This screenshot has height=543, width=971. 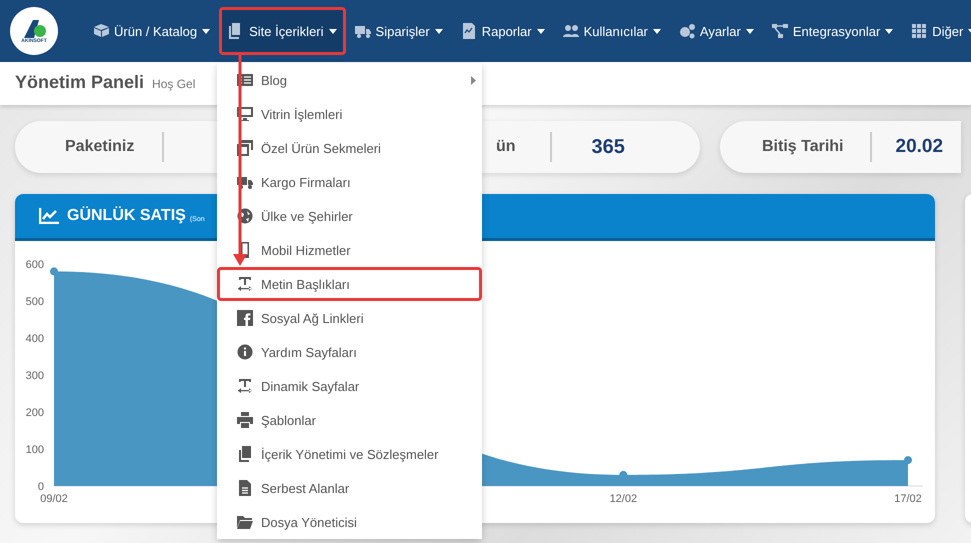 What do you see at coordinates (79, 82) in the screenshot?
I see `page-title: Yönetim Paneli` at bounding box center [79, 82].